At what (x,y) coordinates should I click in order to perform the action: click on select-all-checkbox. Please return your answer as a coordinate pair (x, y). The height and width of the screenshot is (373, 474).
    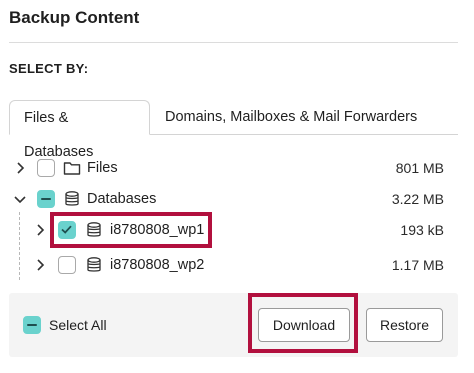
    Looking at the image, I should click on (32, 325).